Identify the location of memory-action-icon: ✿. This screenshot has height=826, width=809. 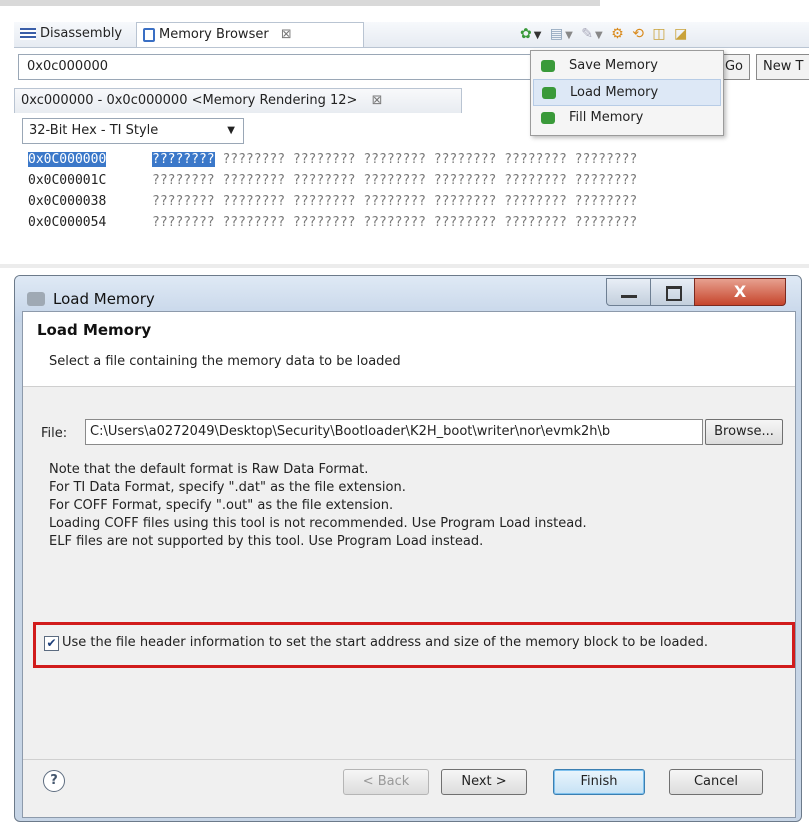
(527, 34).